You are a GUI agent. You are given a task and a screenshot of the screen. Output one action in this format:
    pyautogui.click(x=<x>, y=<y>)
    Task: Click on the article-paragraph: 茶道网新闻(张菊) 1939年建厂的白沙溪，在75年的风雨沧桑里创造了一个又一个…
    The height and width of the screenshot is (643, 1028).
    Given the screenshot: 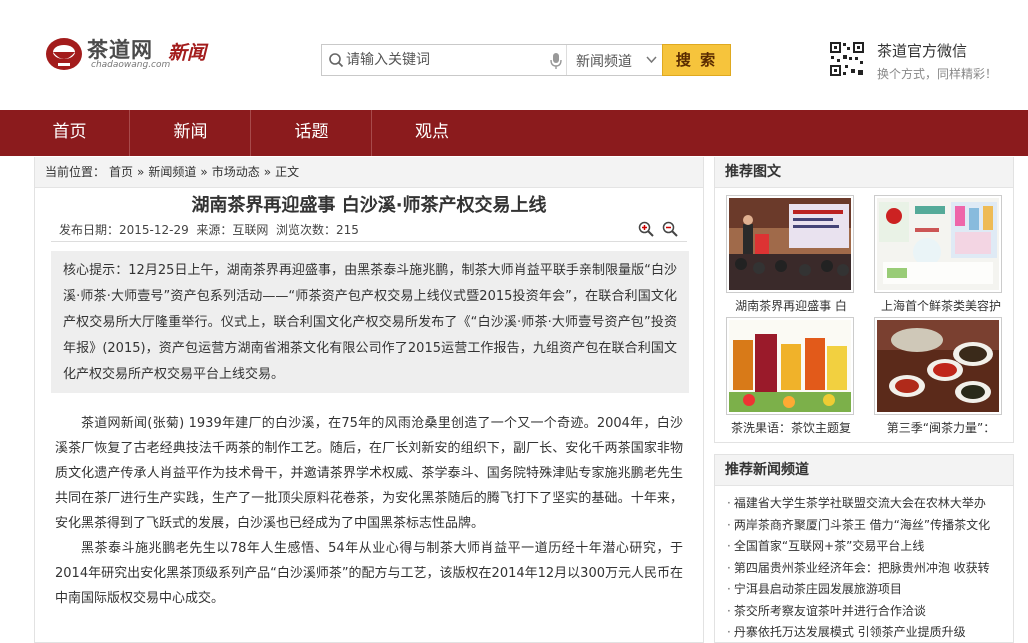 What is the action you would take?
    pyautogui.click(x=369, y=473)
    